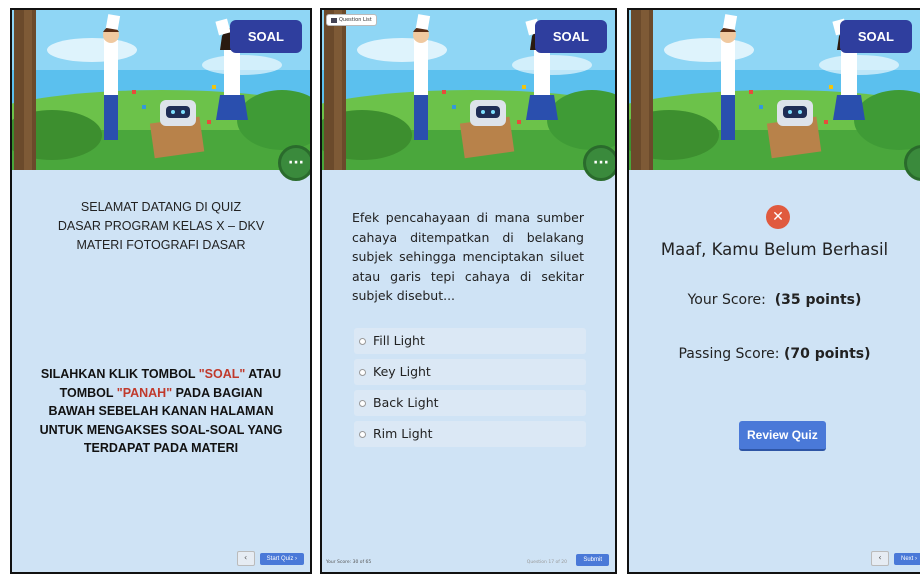 The width and height of the screenshot is (920, 574). Describe the element at coordinates (161, 245) in the screenshot. I see `welcome-line: MATERI FOTOGRAFI DASAR` at that location.